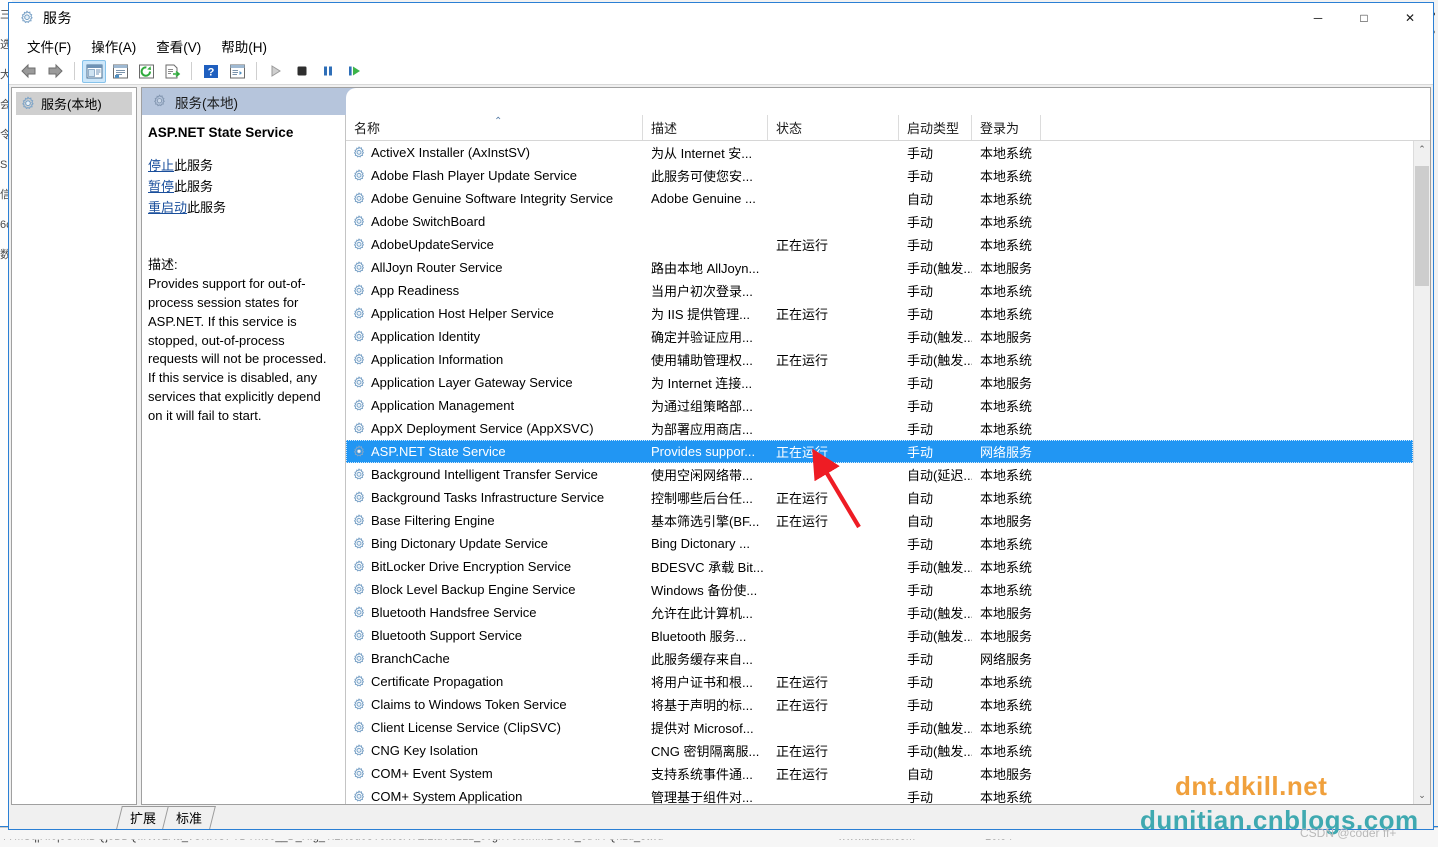  I want to click on cell-service-name: AdobeUpdateService, so click(494, 244).